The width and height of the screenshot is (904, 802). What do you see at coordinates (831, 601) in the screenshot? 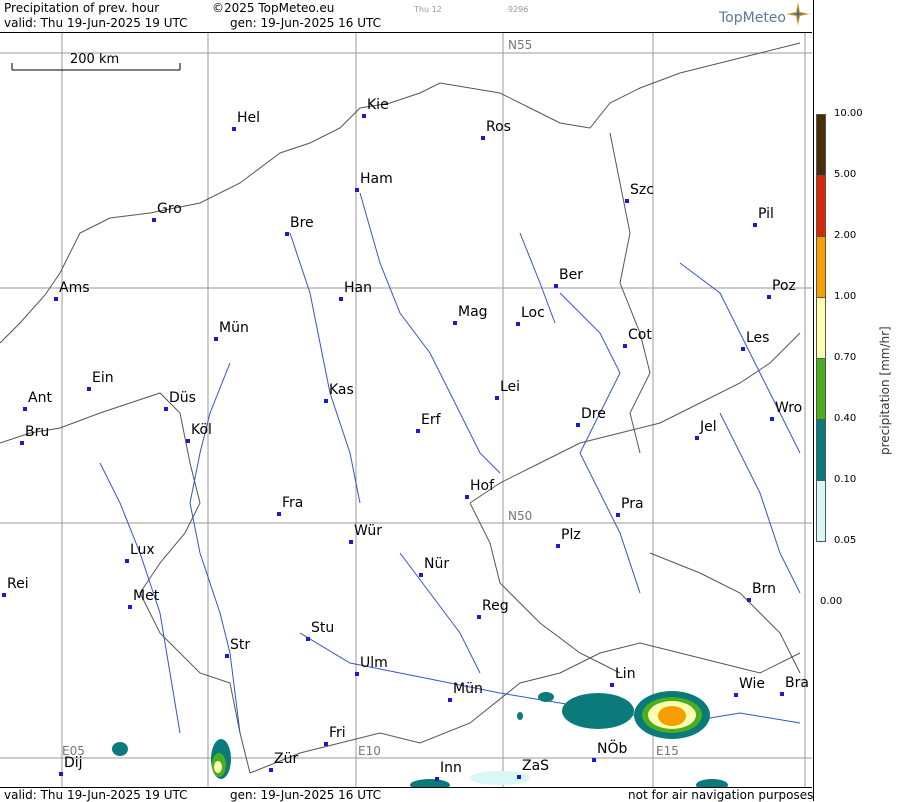
I see `legend-tick: 0.00` at bounding box center [831, 601].